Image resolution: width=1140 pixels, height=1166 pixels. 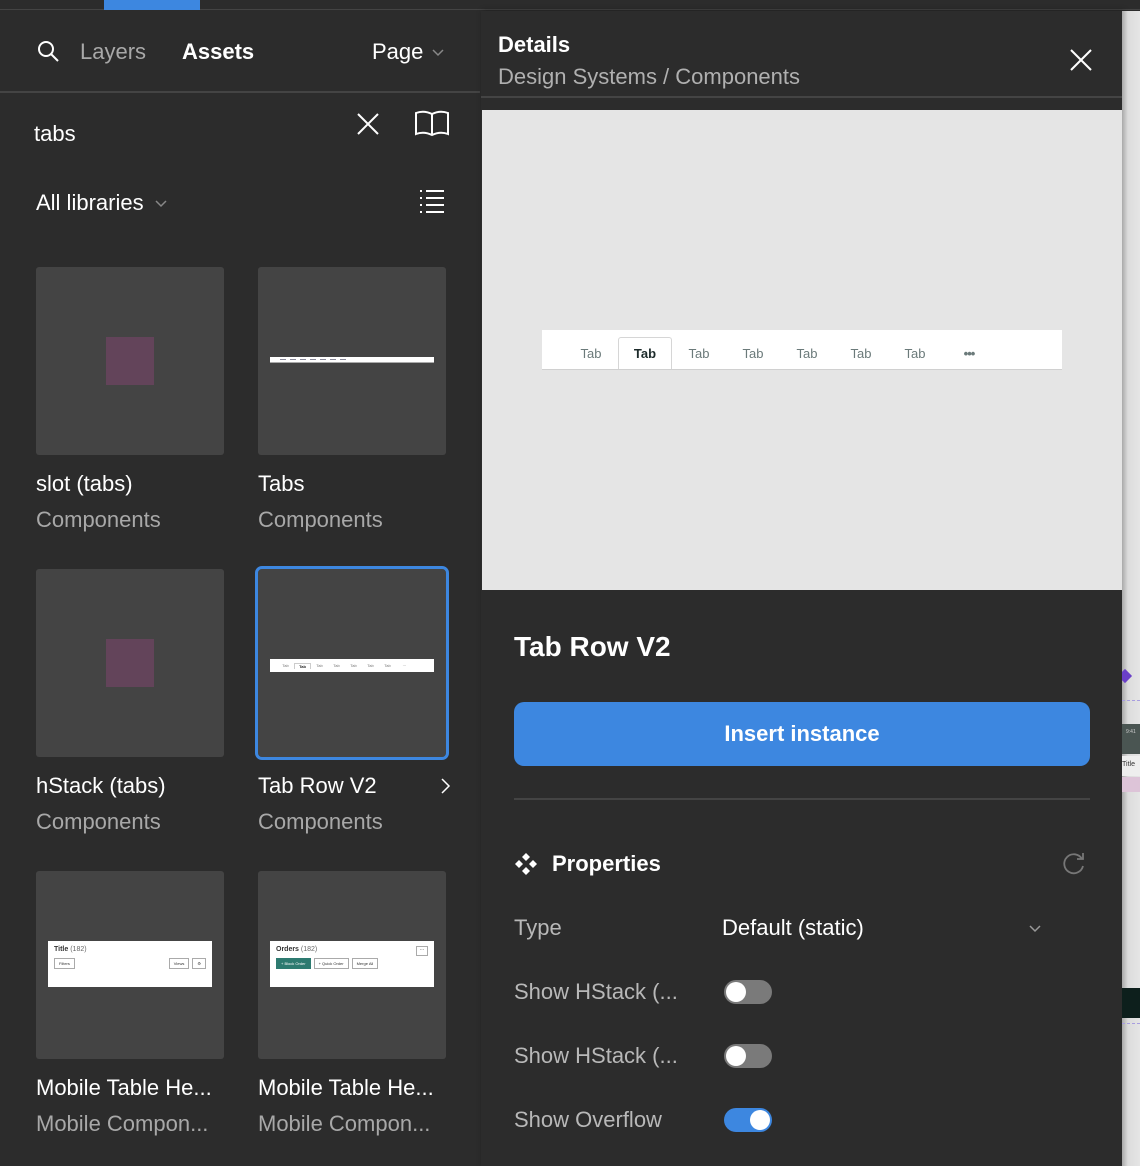 I want to click on show-overflow-toggle, so click(x=748, y=1120).